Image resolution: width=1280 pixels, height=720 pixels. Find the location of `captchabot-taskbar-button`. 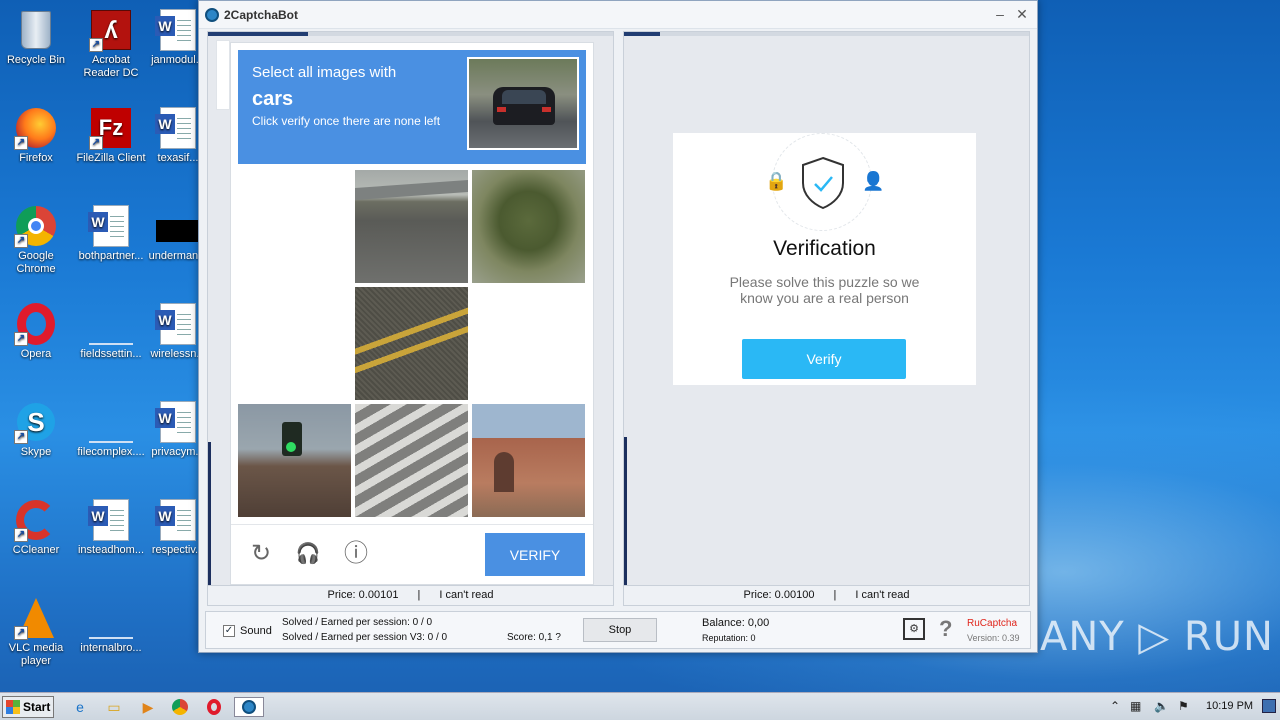

captchabot-taskbar-button is located at coordinates (249, 707).